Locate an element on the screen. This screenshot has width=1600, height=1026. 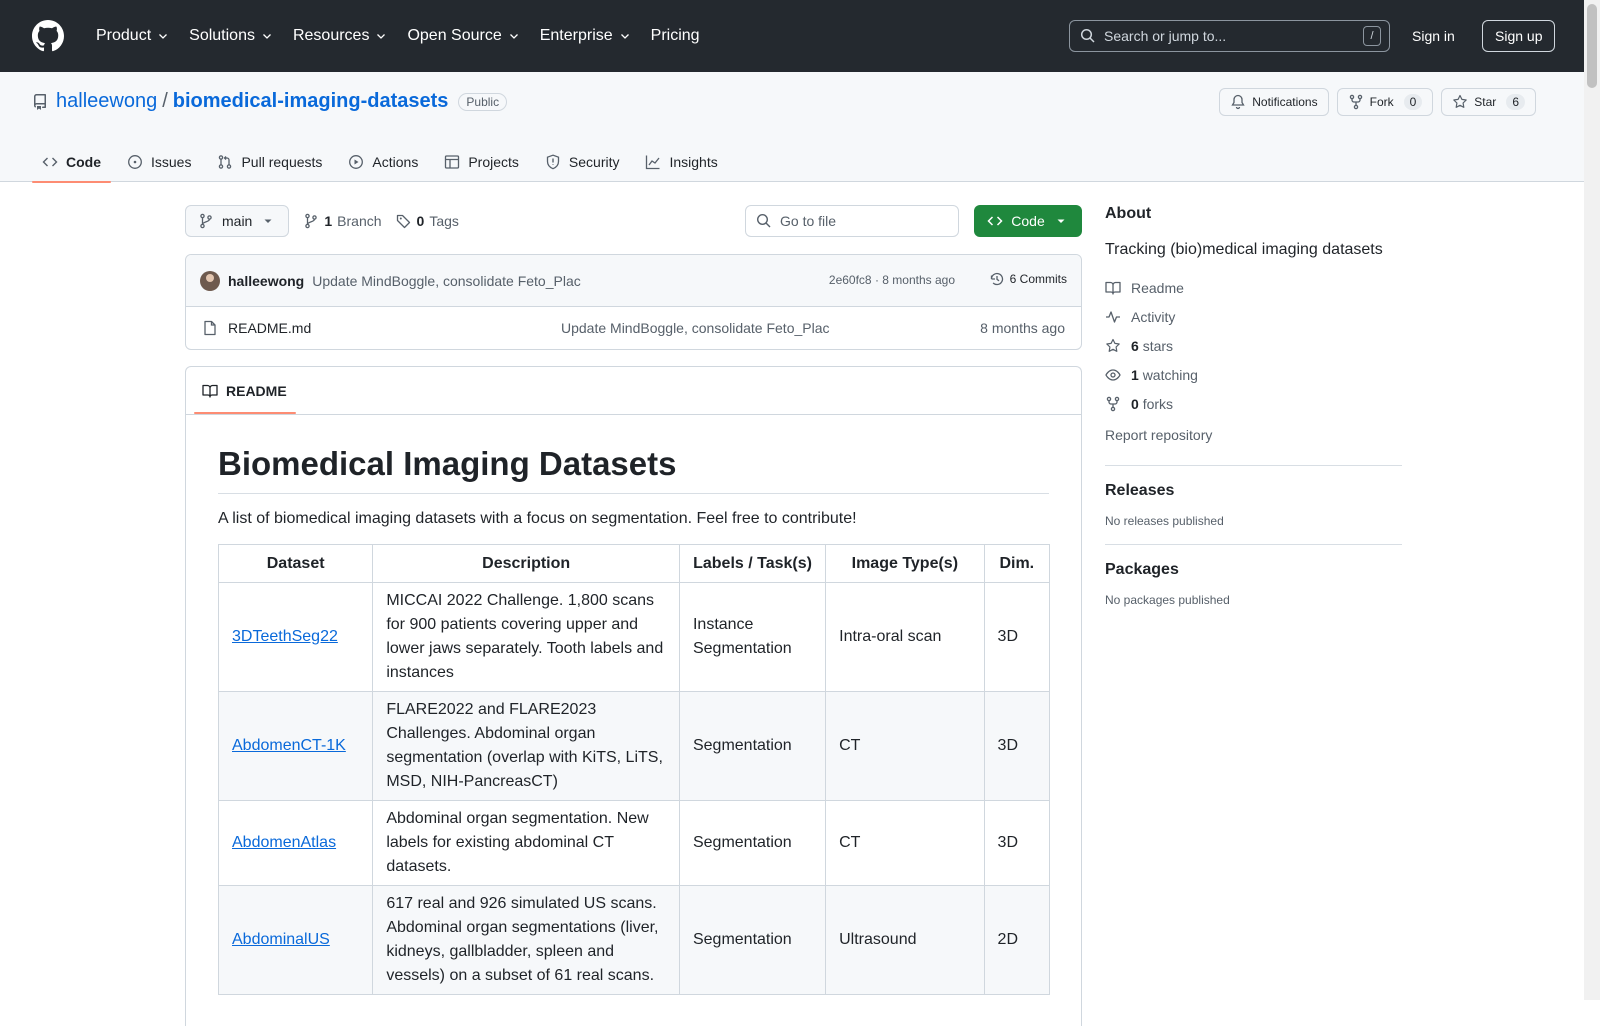
packages-empty-text: No packages published is located at coordinates (1167, 600).